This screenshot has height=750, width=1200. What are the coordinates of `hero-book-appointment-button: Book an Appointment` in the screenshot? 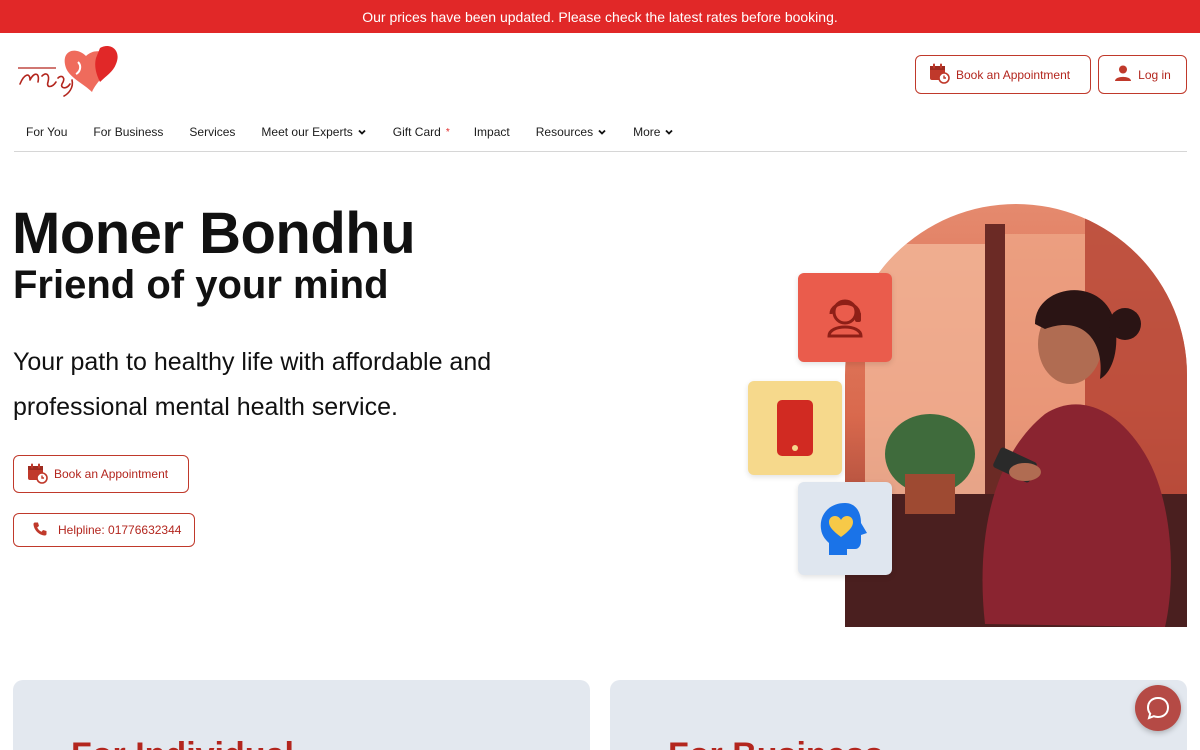 It's located at (101, 474).